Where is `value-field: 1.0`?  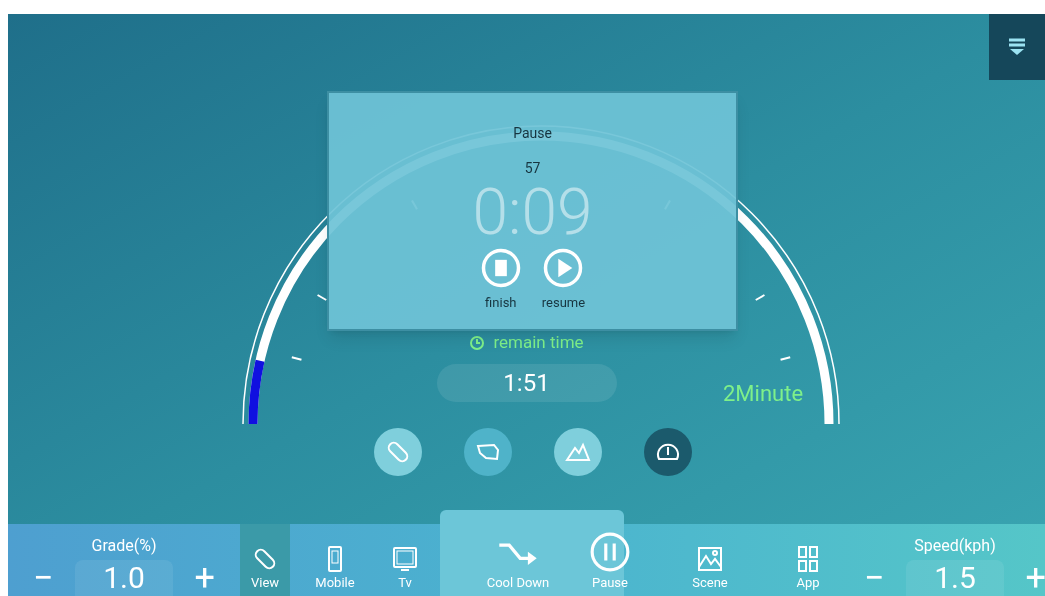
value-field: 1.0 is located at coordinates (124, 578).